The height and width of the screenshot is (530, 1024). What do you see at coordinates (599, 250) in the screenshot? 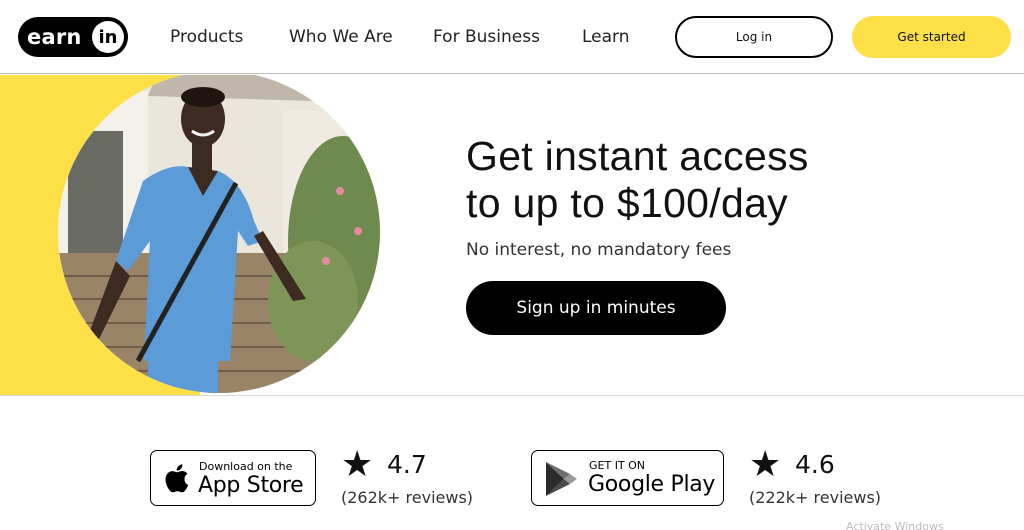
I see `hero-subtitle: No interest, no mandatory fees` at bounding box center [599, 250].